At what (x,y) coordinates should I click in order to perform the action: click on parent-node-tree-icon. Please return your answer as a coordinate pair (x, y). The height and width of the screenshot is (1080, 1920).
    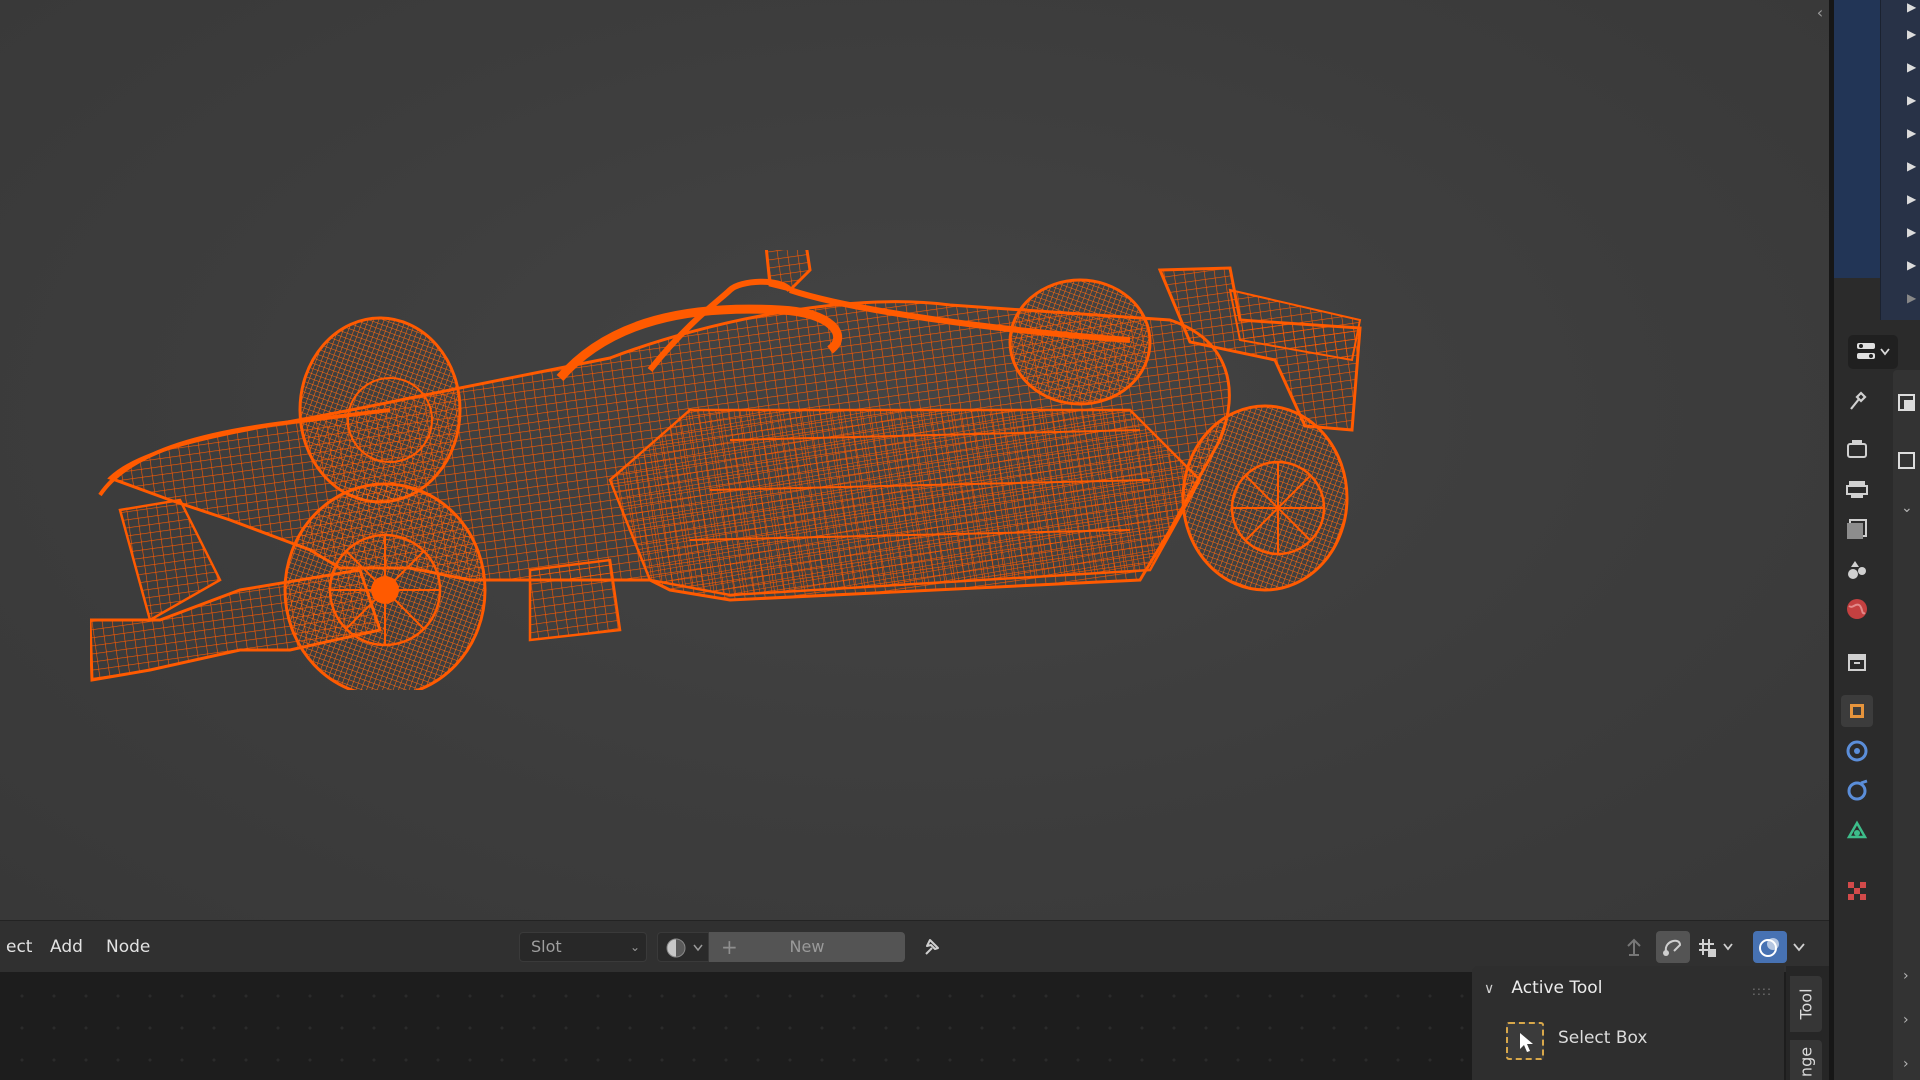
    Looking at the image, I should click on (1634, 947).